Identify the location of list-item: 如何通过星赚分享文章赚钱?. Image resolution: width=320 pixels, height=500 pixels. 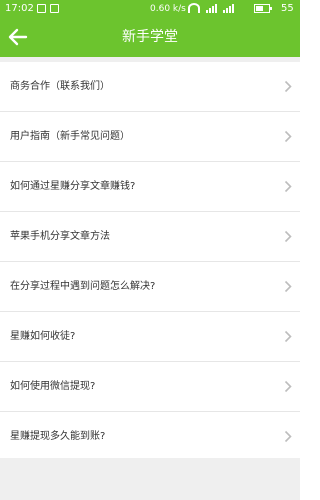
(150, 187).